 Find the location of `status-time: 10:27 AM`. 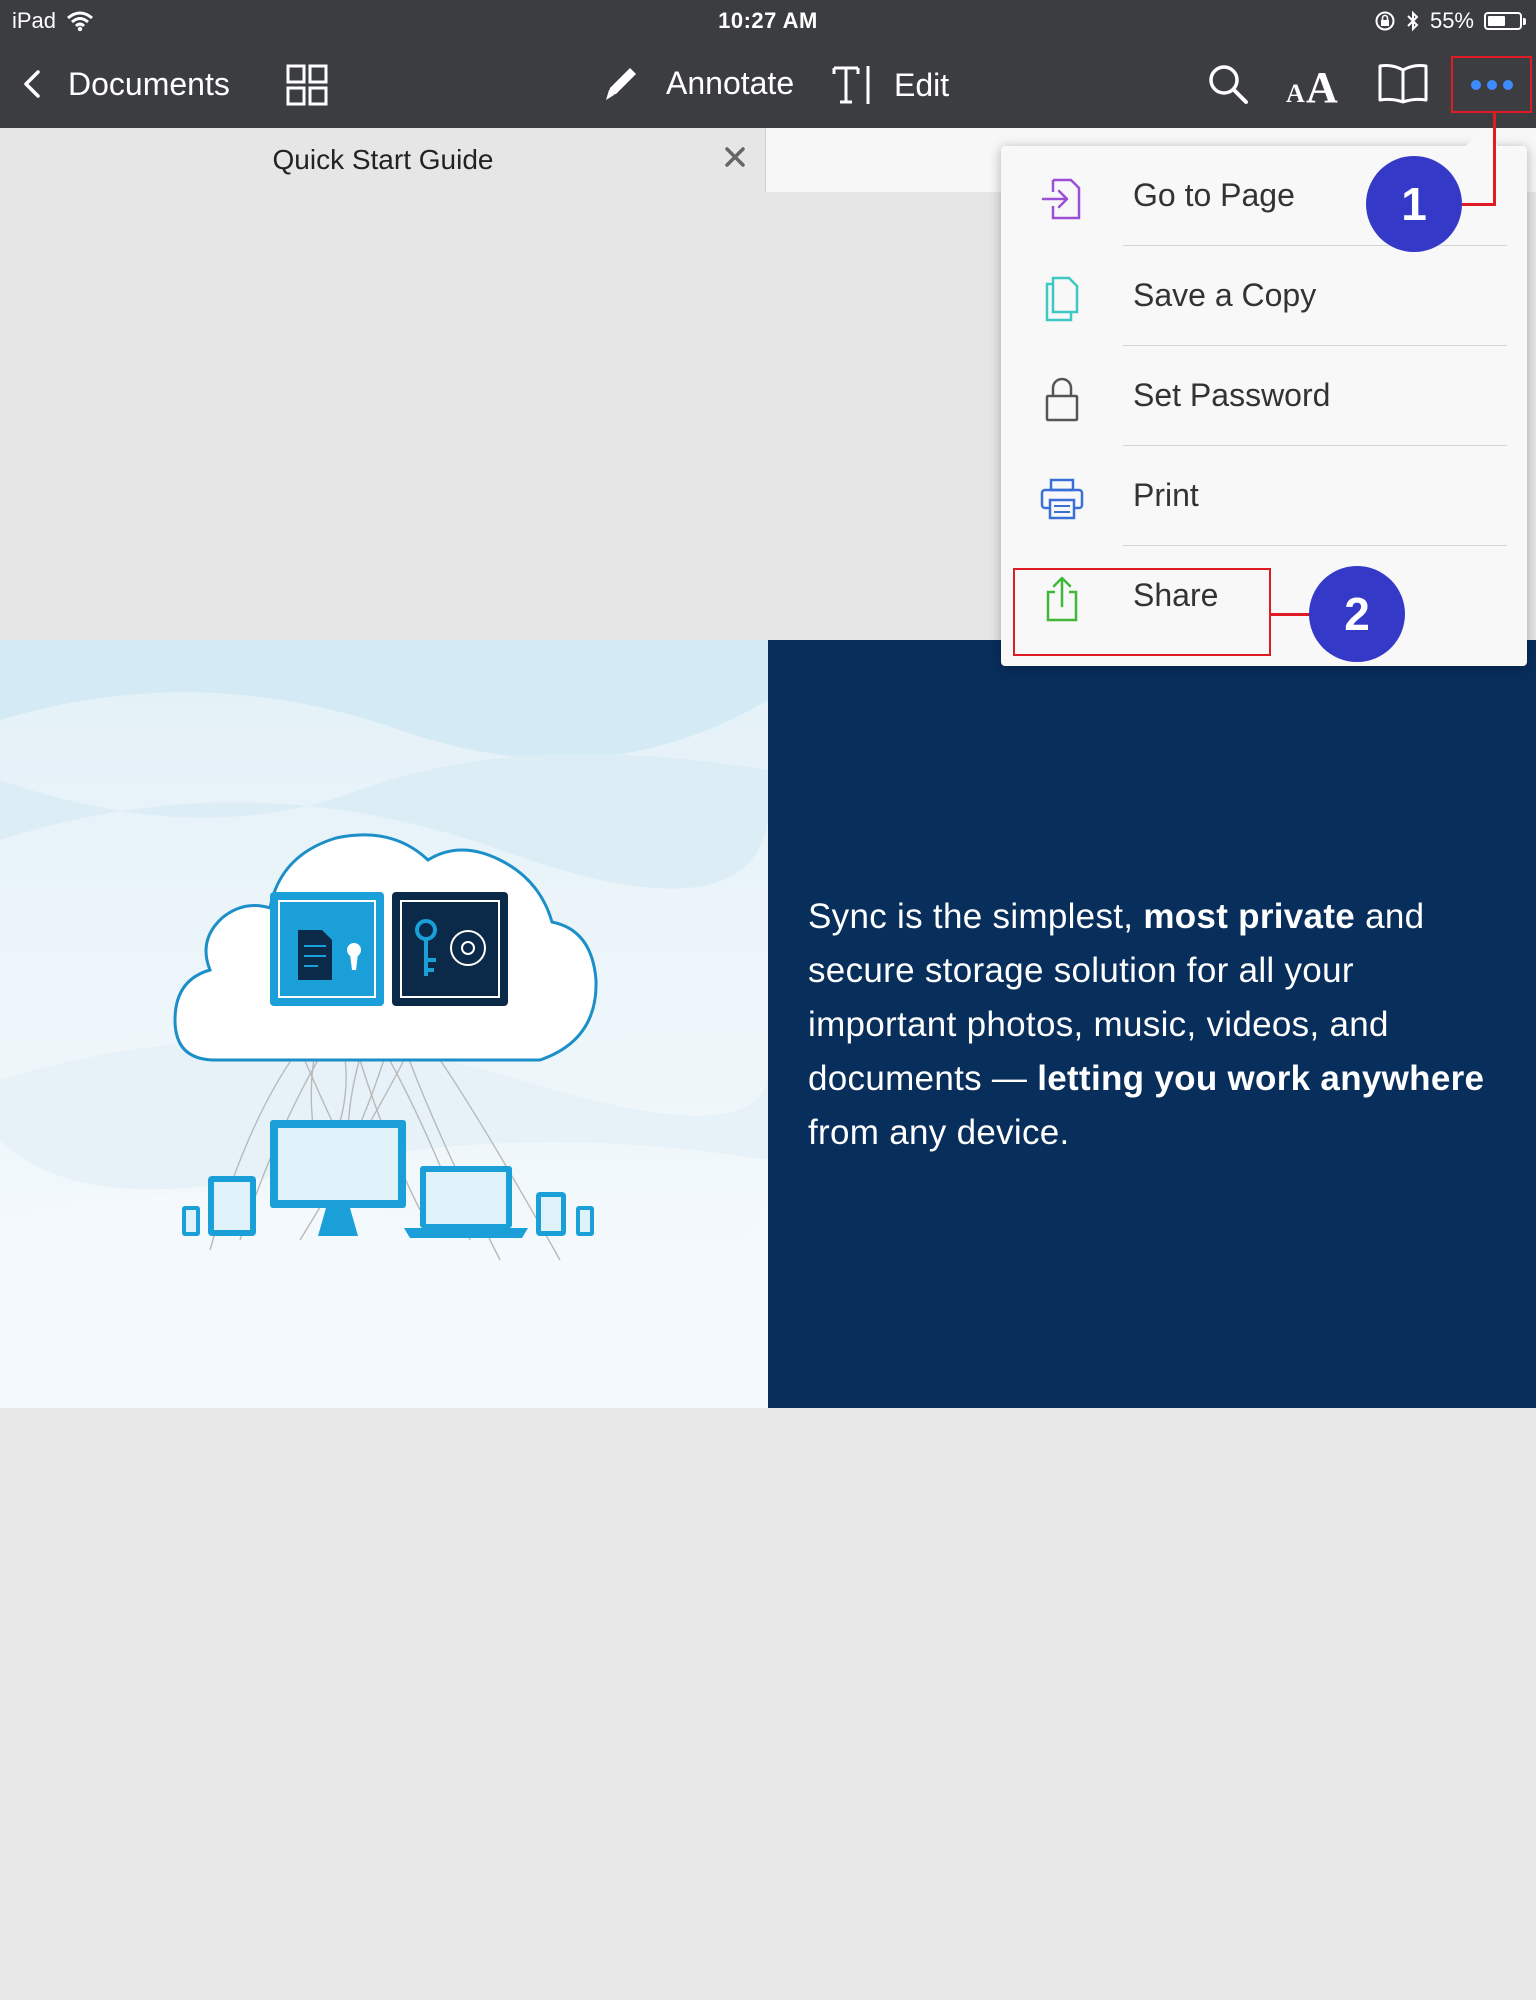

status-time: 10:27 AM is located at coordinates (768, 20).